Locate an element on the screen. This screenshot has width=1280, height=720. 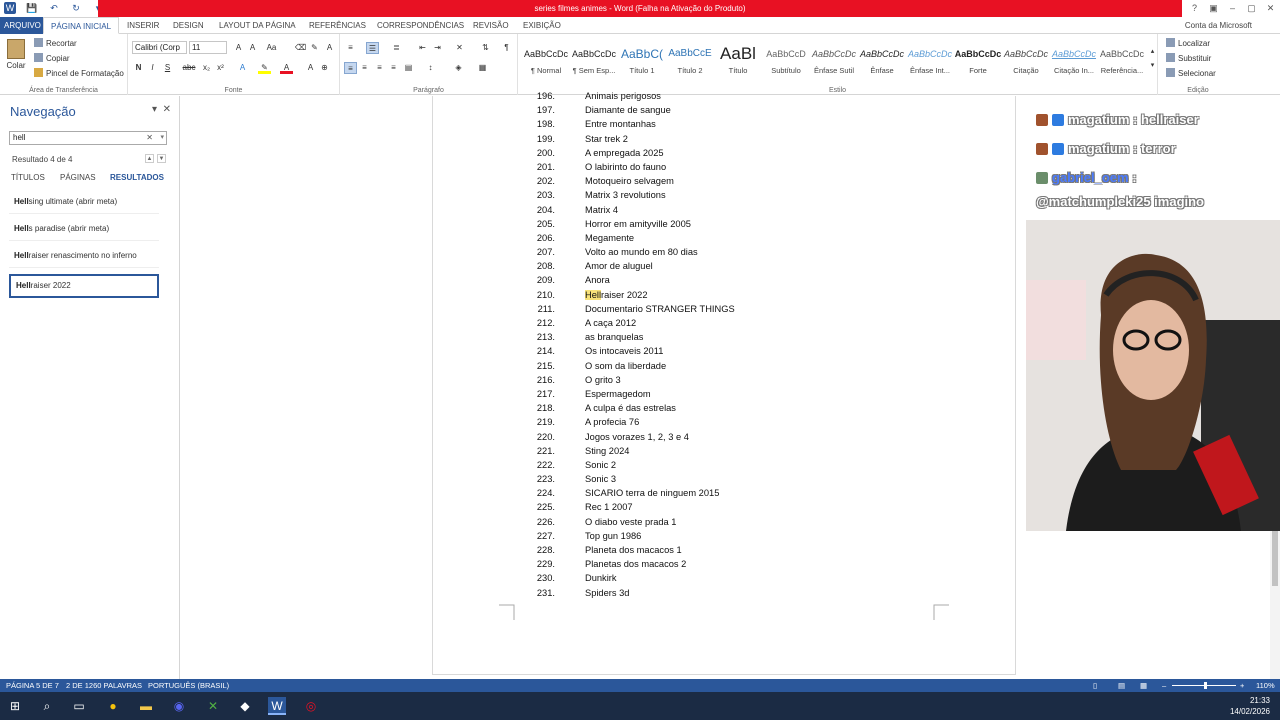
list-item: 206. Megamente is located at coordinates (725, 238).